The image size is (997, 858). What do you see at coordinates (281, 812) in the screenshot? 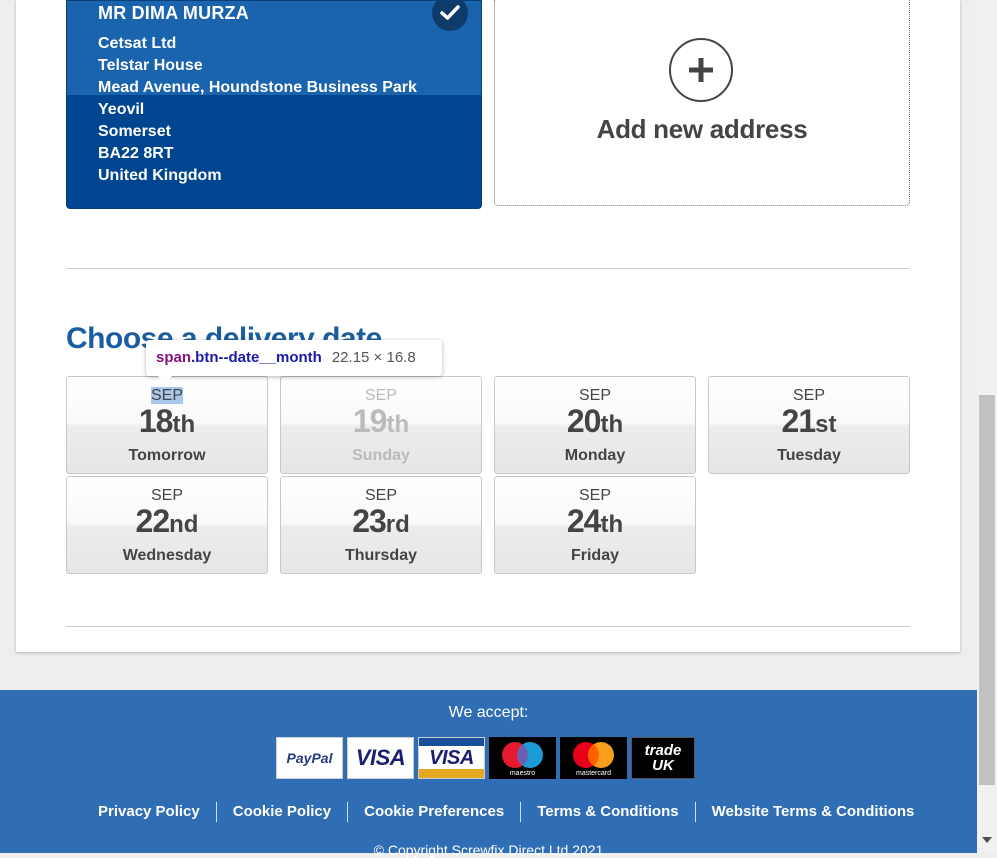
I see `cookie-policy-link: Cookie Policy` at bounding box center [281, 812].